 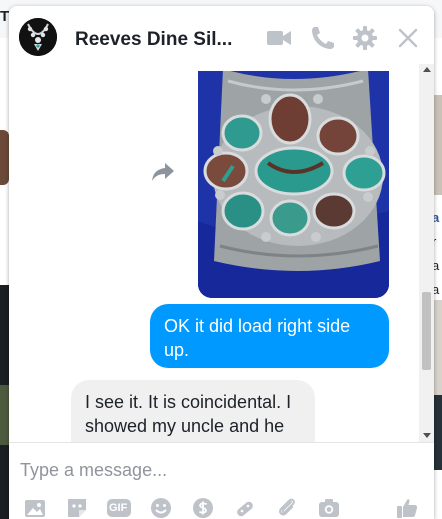 I want to click on paperclip-icon, so click(x=287, y=507).